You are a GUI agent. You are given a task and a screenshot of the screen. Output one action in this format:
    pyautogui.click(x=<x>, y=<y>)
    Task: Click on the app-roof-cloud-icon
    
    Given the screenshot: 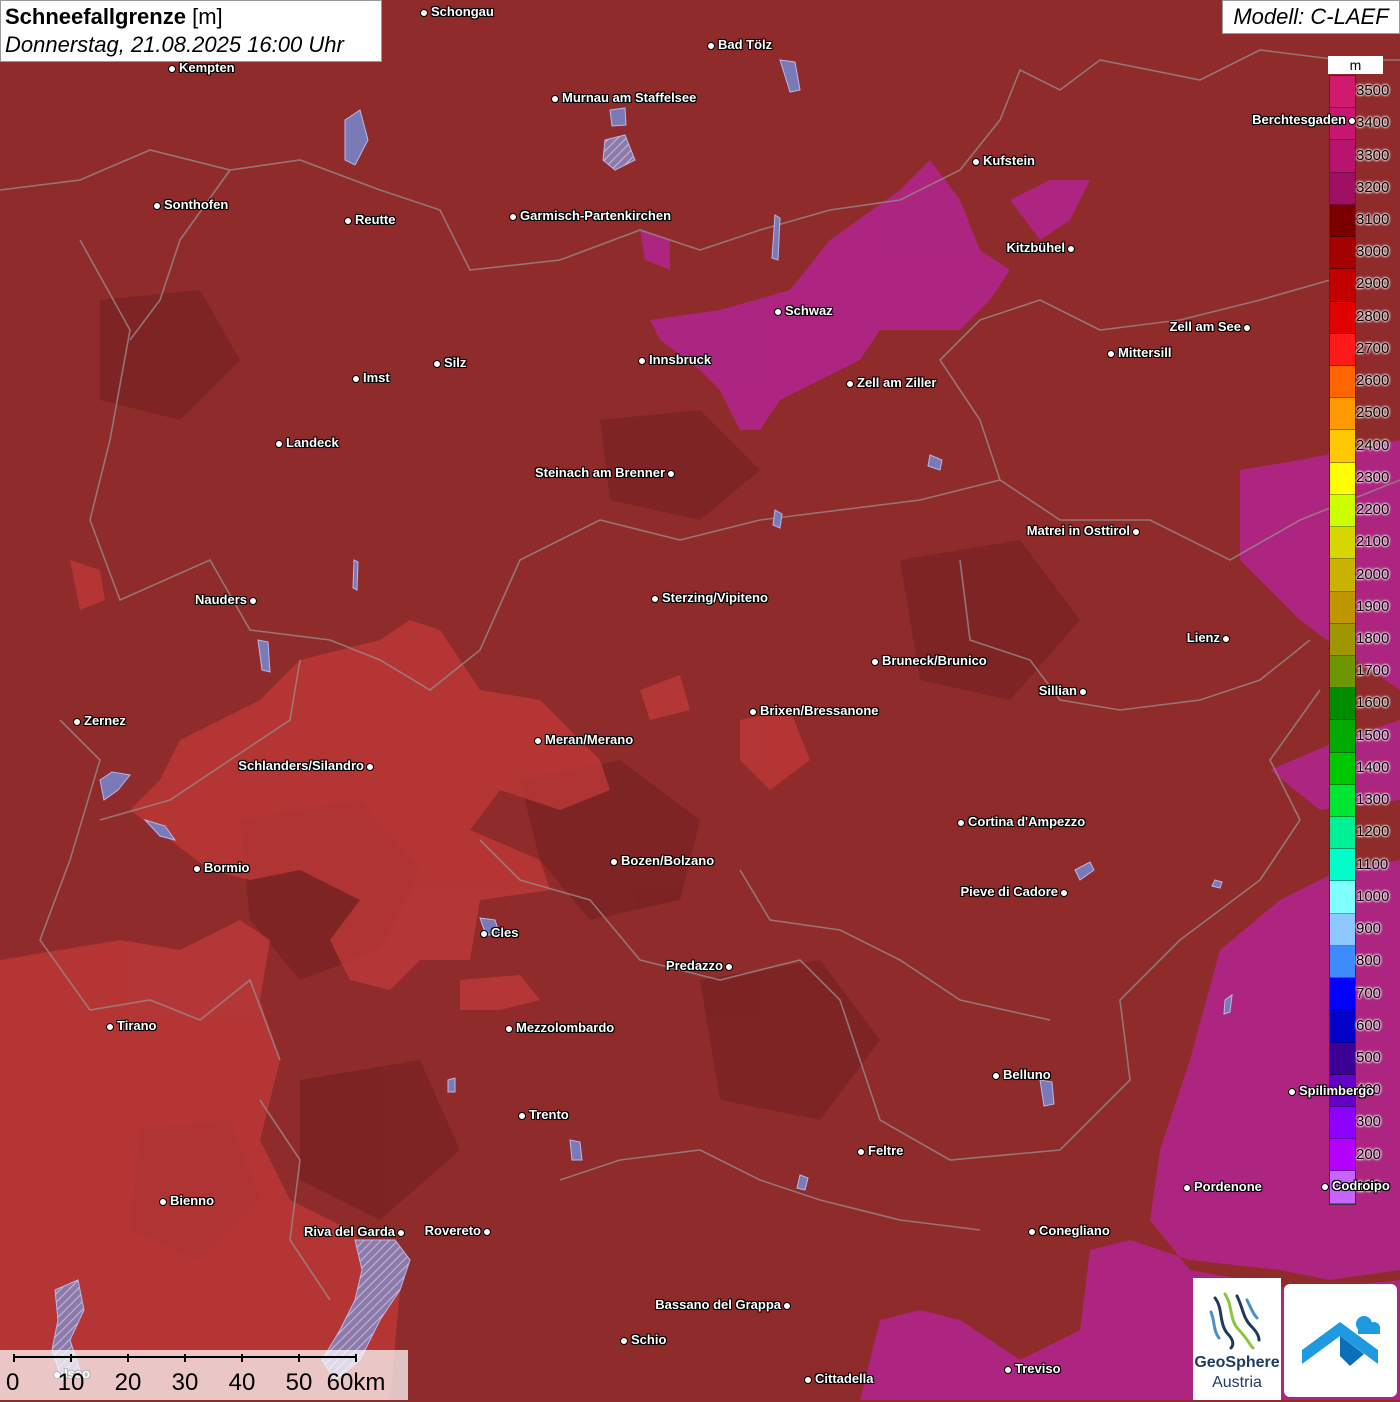 What is the action you would take?
    pyautogui.click(x=1341, y=1341)
    